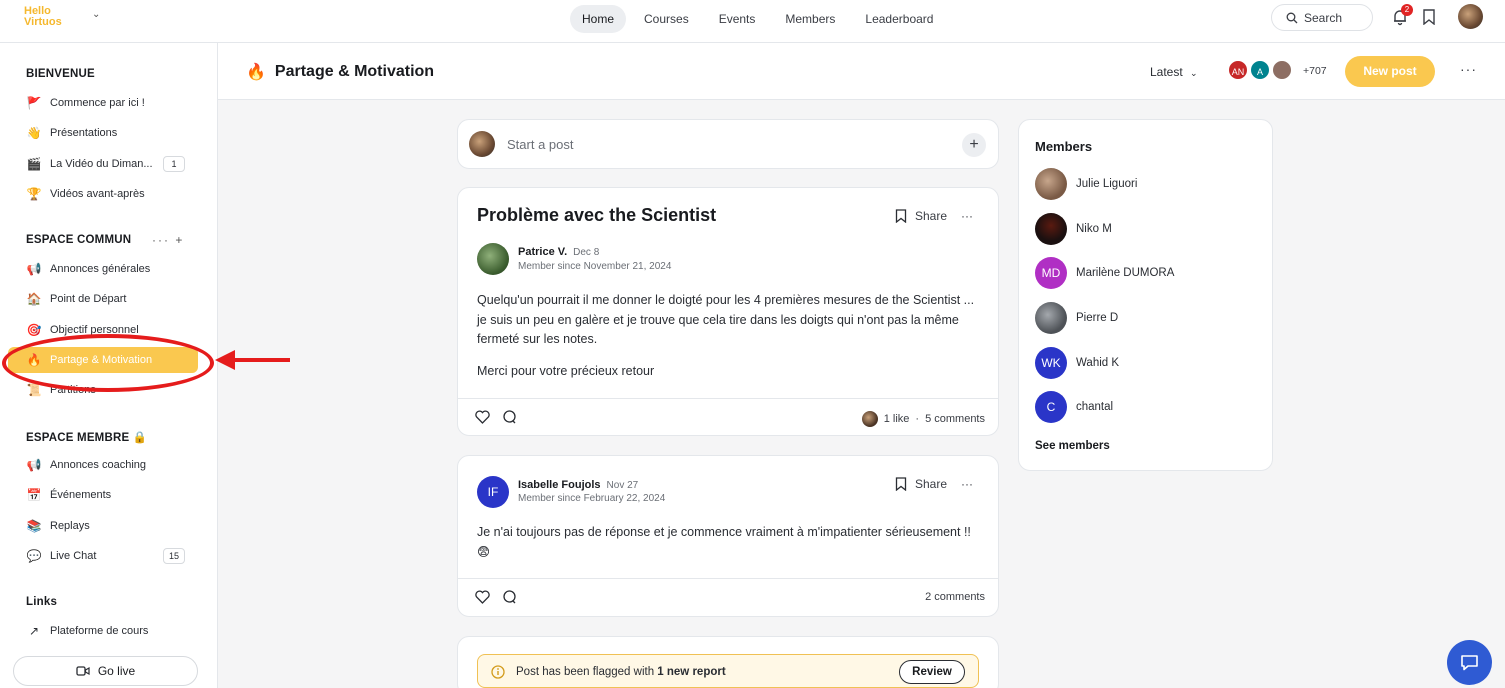 The width and height of the screenshot is (1505, 688). Describe the element at coordinates (932, 672) in the screenshot. I see `review-button: Review` at that location.